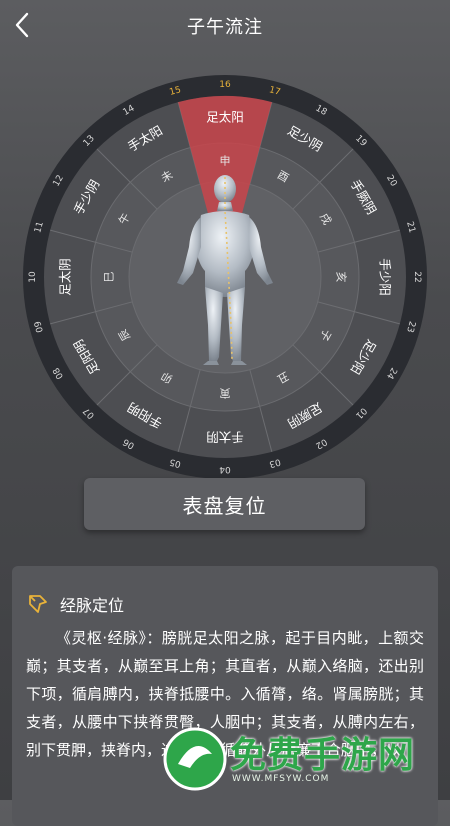 The height and width of the screenshot is (826, 450). I want to click on branch-label: 亥, so click(342, 277).